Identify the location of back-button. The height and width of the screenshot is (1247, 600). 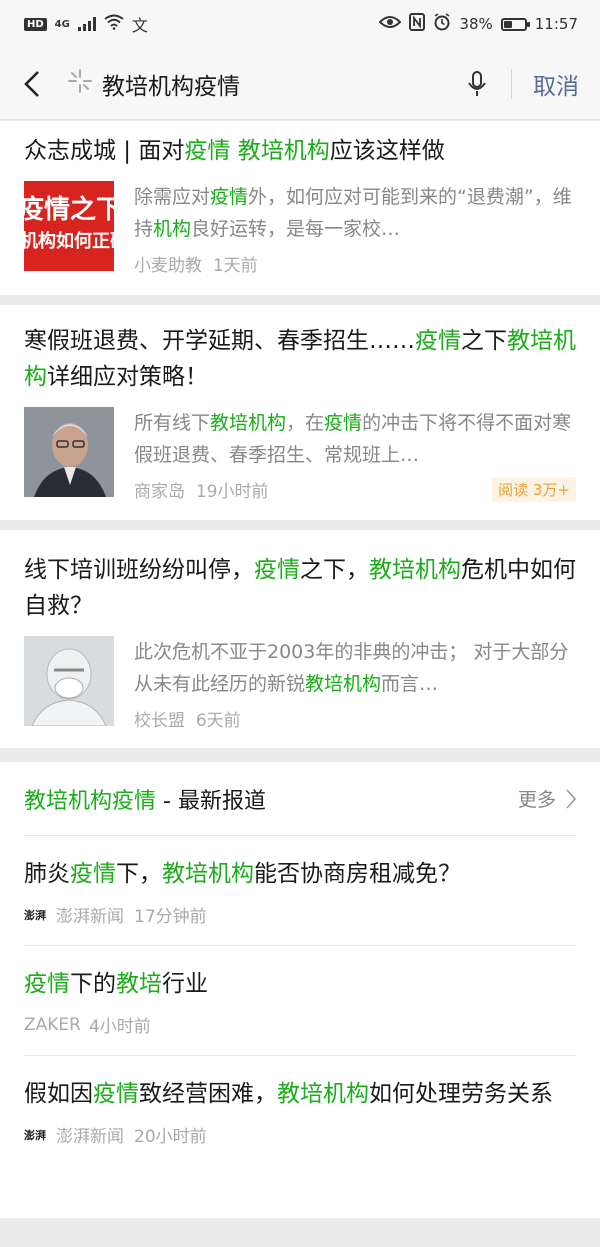
(32, 84).